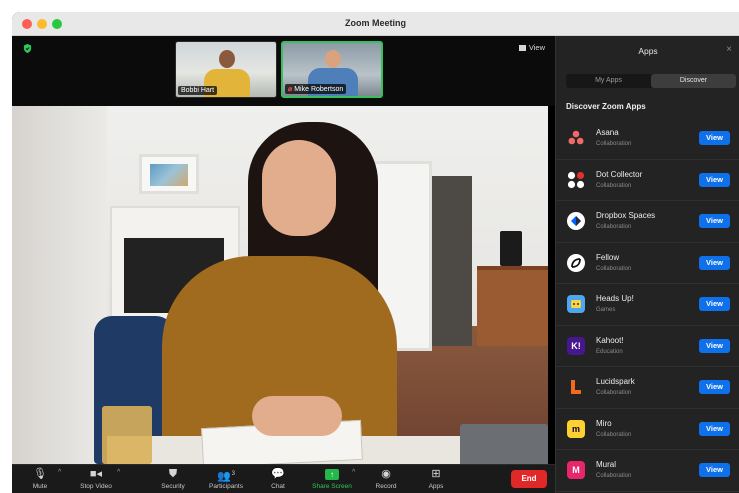 The height and width of the screenshot is (493, 739). Describe the element at coordinates (316, 89) in the screenshot. I see `participant-name-label: ⌀ Mike Robertson` at that location.